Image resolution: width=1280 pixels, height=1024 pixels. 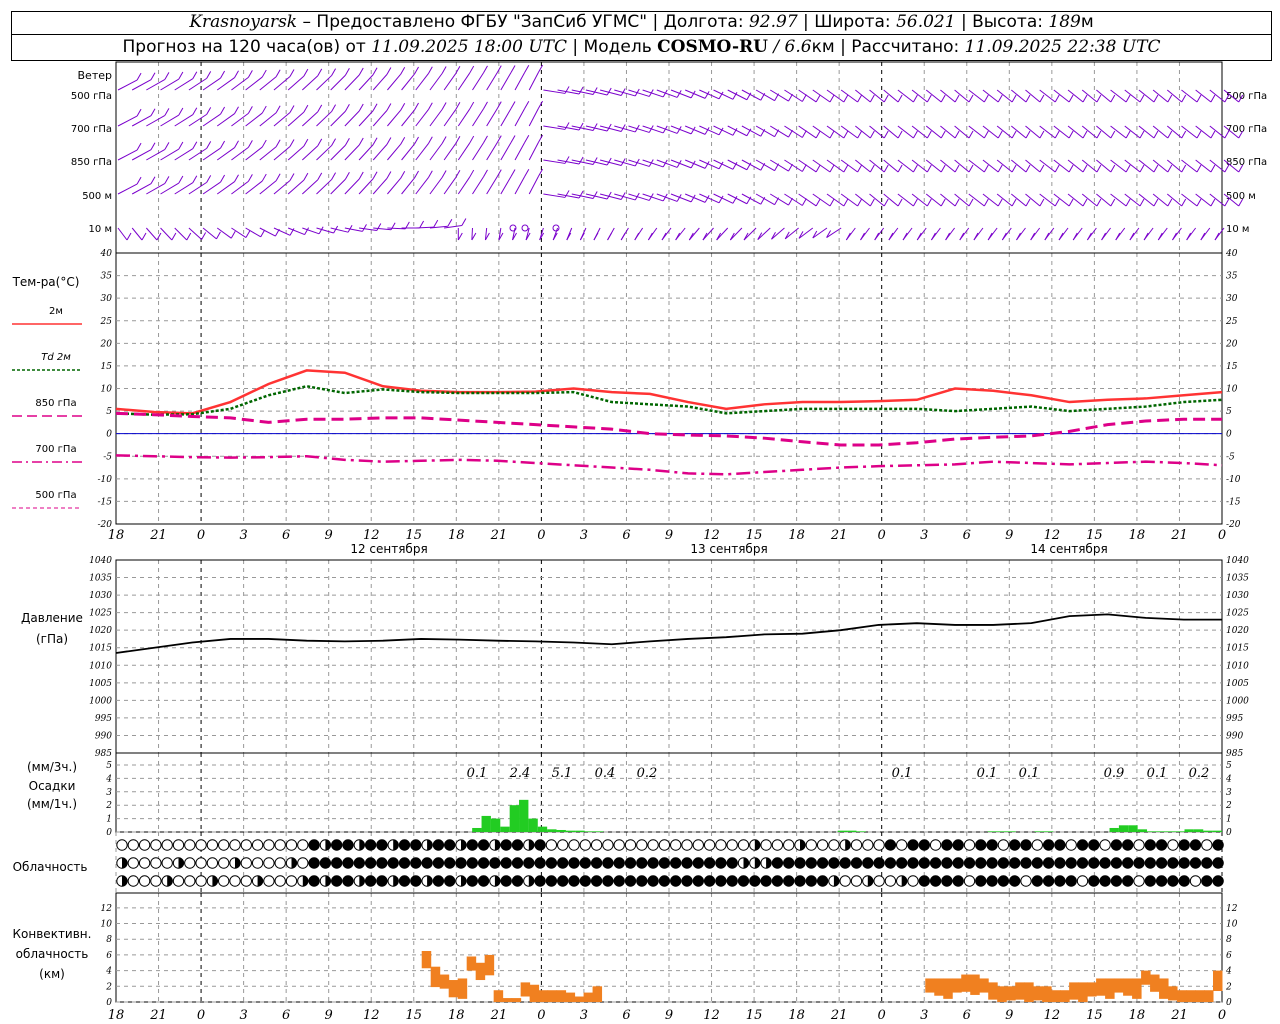 What do you see at coordinates (107, 299) in the screenshot?
I see `temp-tick-left: 30` at bounding box center [107, 299].